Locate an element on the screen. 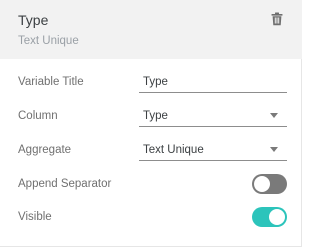 The height and width of the screenshot is (249, 320). visible-row: Visible is located at coordinates (151, 217).